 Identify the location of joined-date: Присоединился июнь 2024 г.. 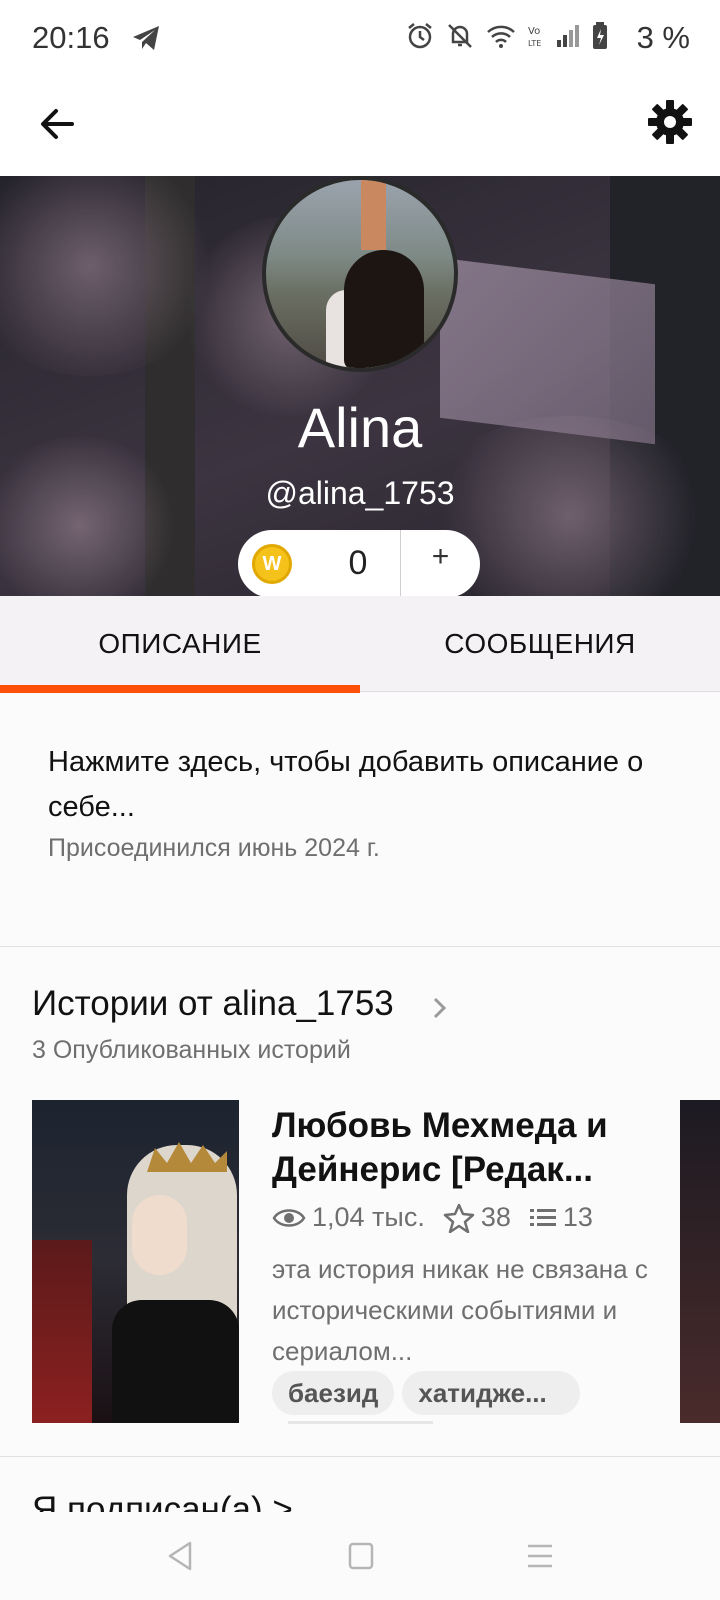
(214, 848).